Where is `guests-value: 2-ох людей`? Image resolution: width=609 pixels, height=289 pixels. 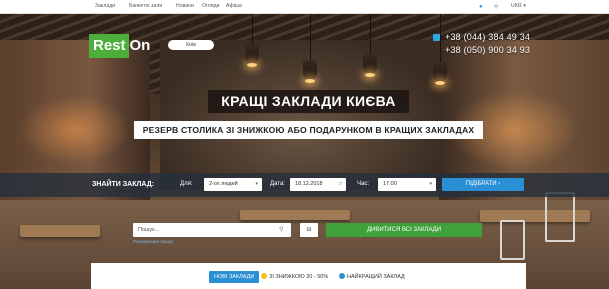 guests-value: 2-ох людей is located at coordinates (223, 184).